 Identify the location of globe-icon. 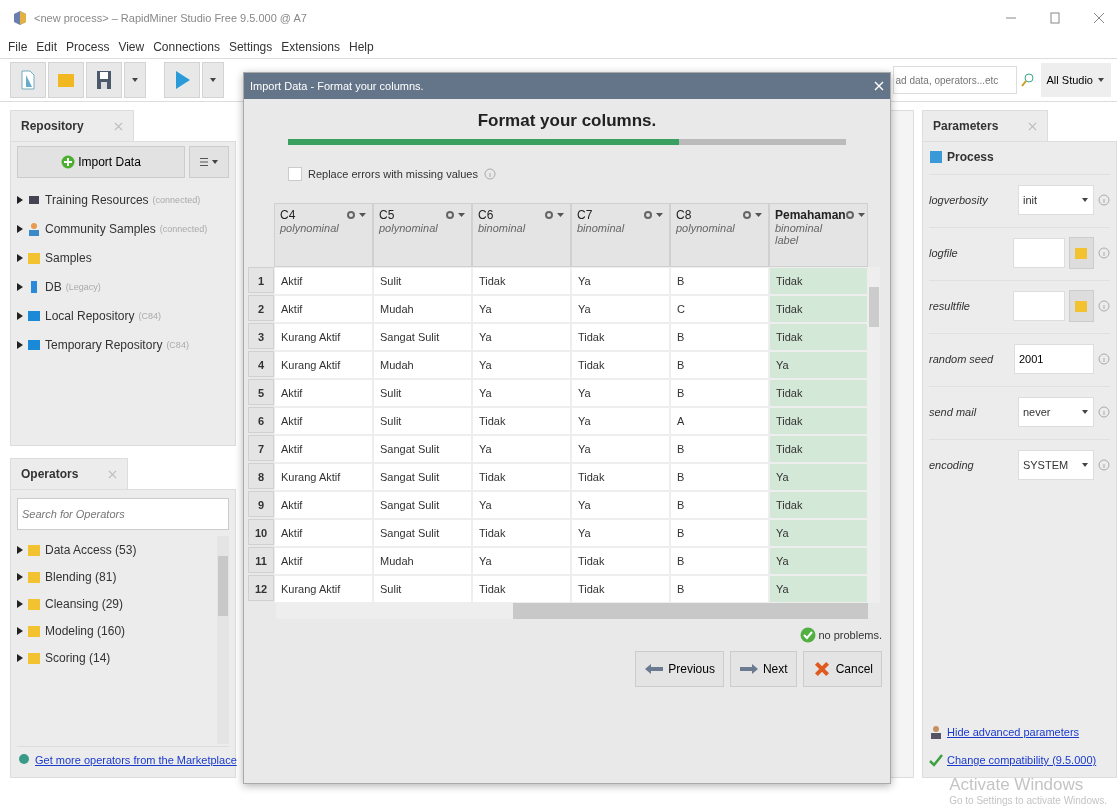
(24, 760).